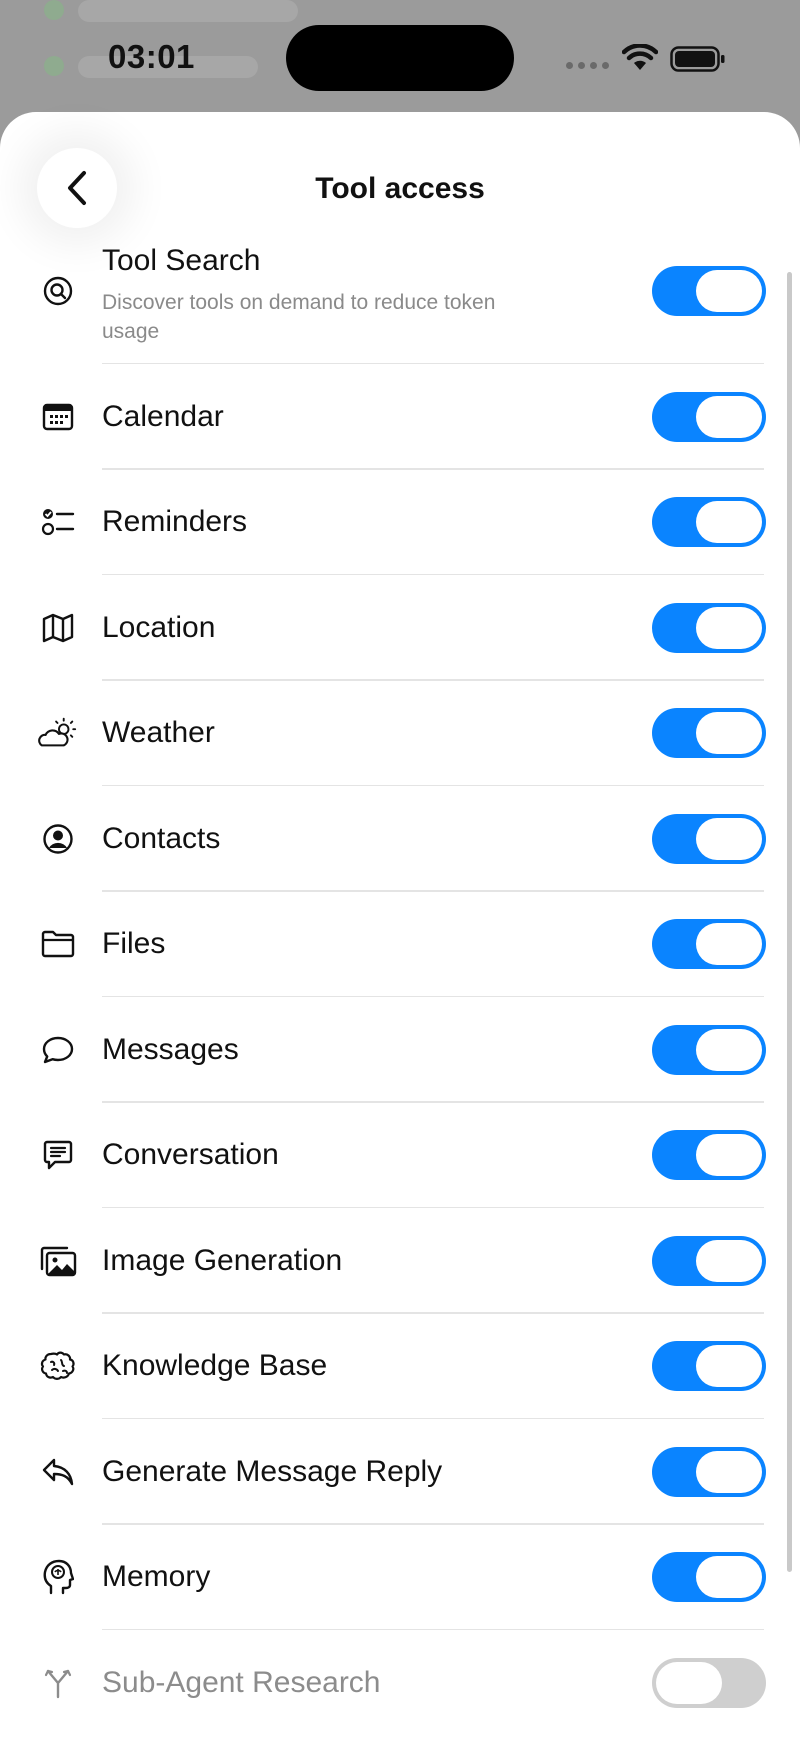 This screenshot has height=1752, width=800. Describe the element at coordinates (709, 416) in the screenshot. I see `calendar-toggle` at that location.